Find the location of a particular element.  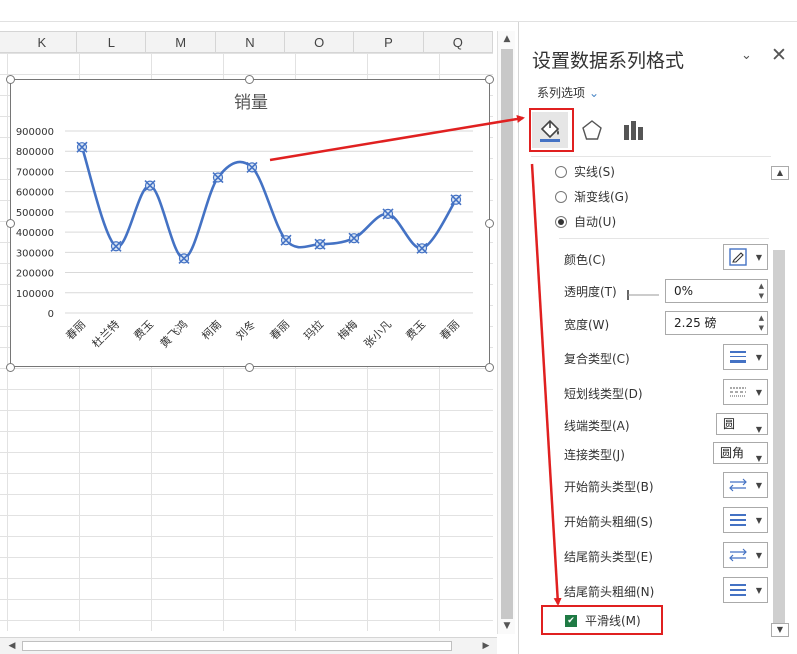

transparency-label: 透明度(T) is located at coordinates (590, 292).